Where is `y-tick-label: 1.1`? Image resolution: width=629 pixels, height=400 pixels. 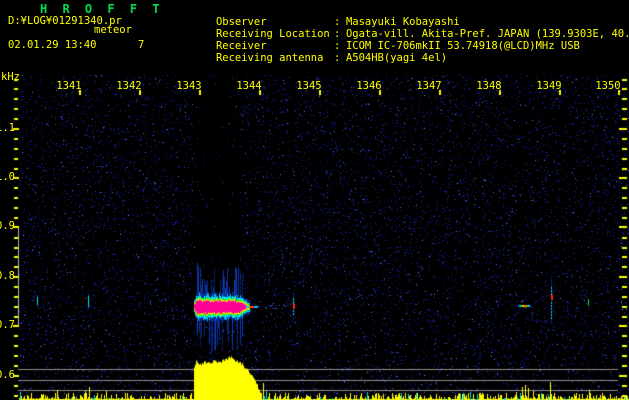
y-tick-label: 1.1 is located at coordinates (7, 128).